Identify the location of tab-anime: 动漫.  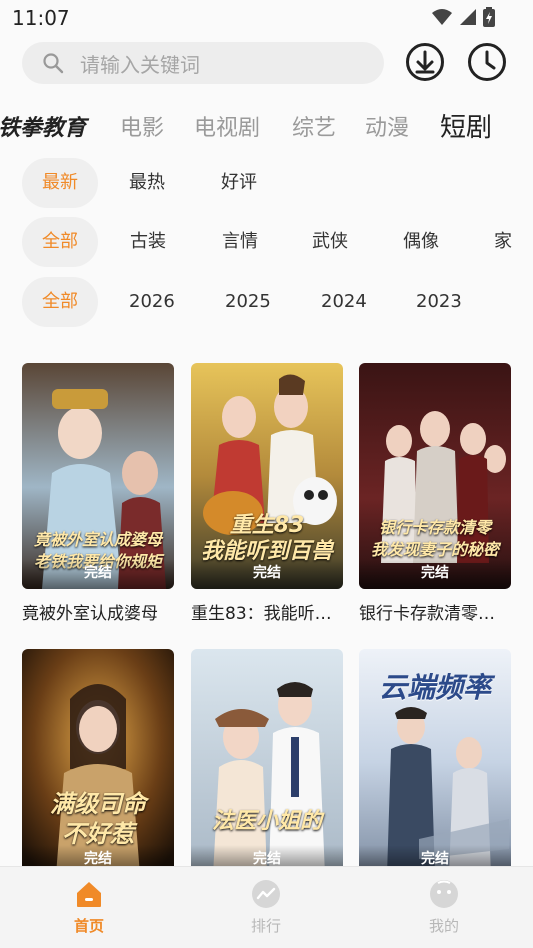
(387, 126).